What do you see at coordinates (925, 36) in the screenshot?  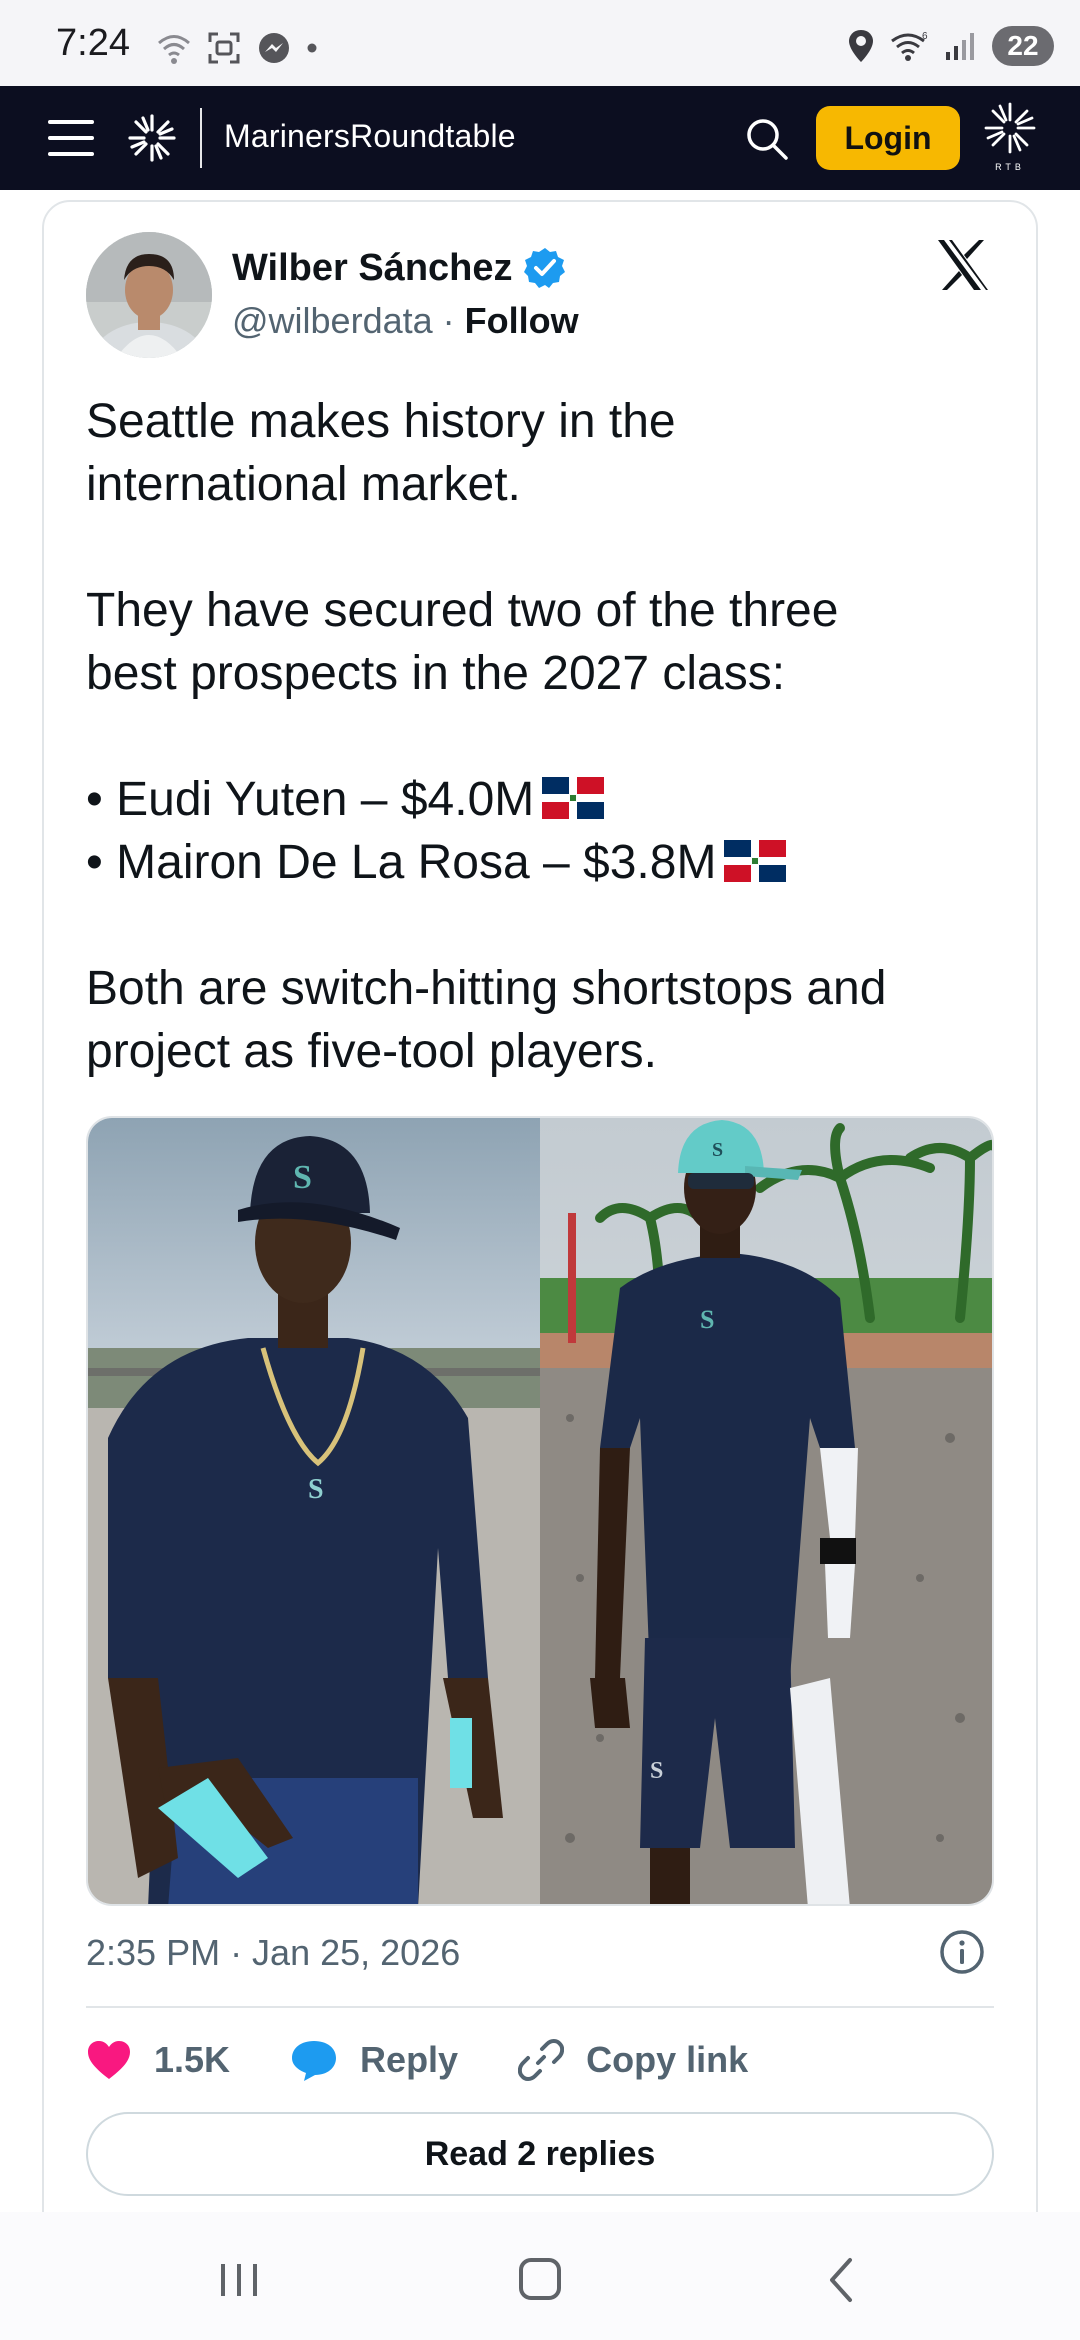 I see `svg-text: 6` at bounding box center [925, 36].